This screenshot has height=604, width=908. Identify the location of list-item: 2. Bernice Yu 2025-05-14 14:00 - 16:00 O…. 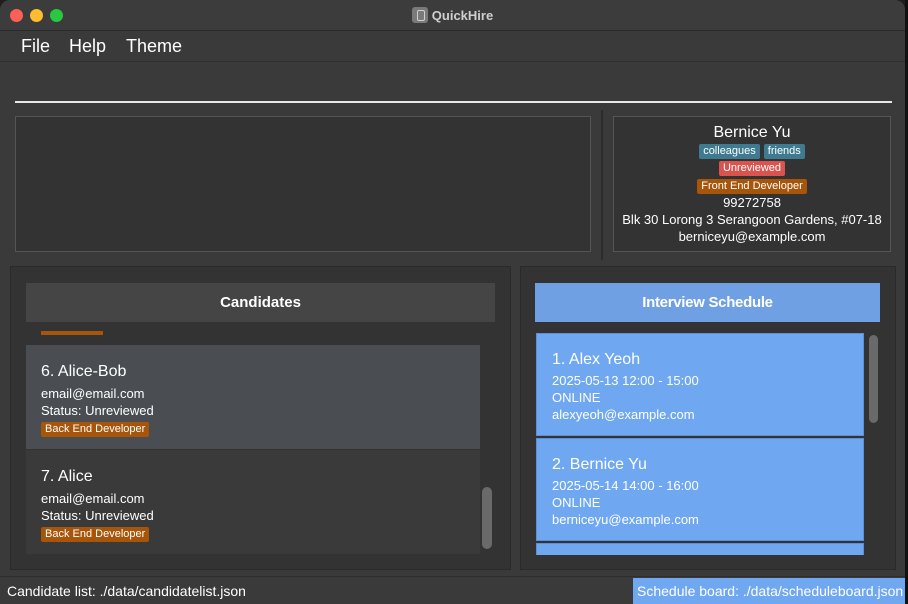
(700, 489).